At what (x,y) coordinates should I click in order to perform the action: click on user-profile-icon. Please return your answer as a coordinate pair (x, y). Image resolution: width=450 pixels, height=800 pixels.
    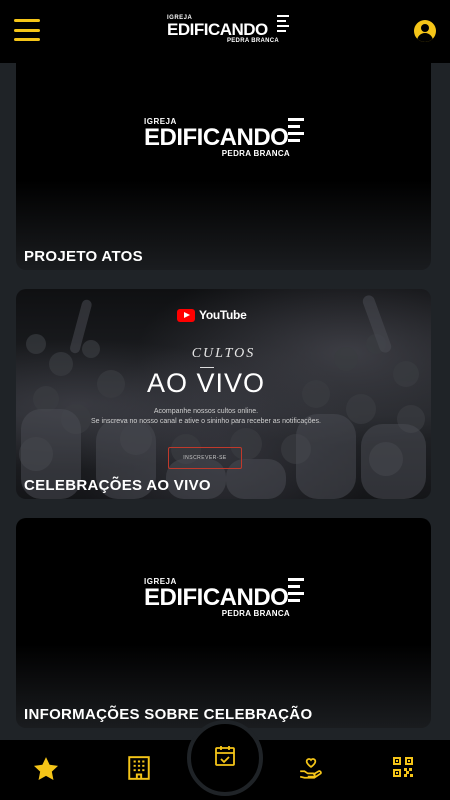
    Looking at the image, I should click on (425, 31).